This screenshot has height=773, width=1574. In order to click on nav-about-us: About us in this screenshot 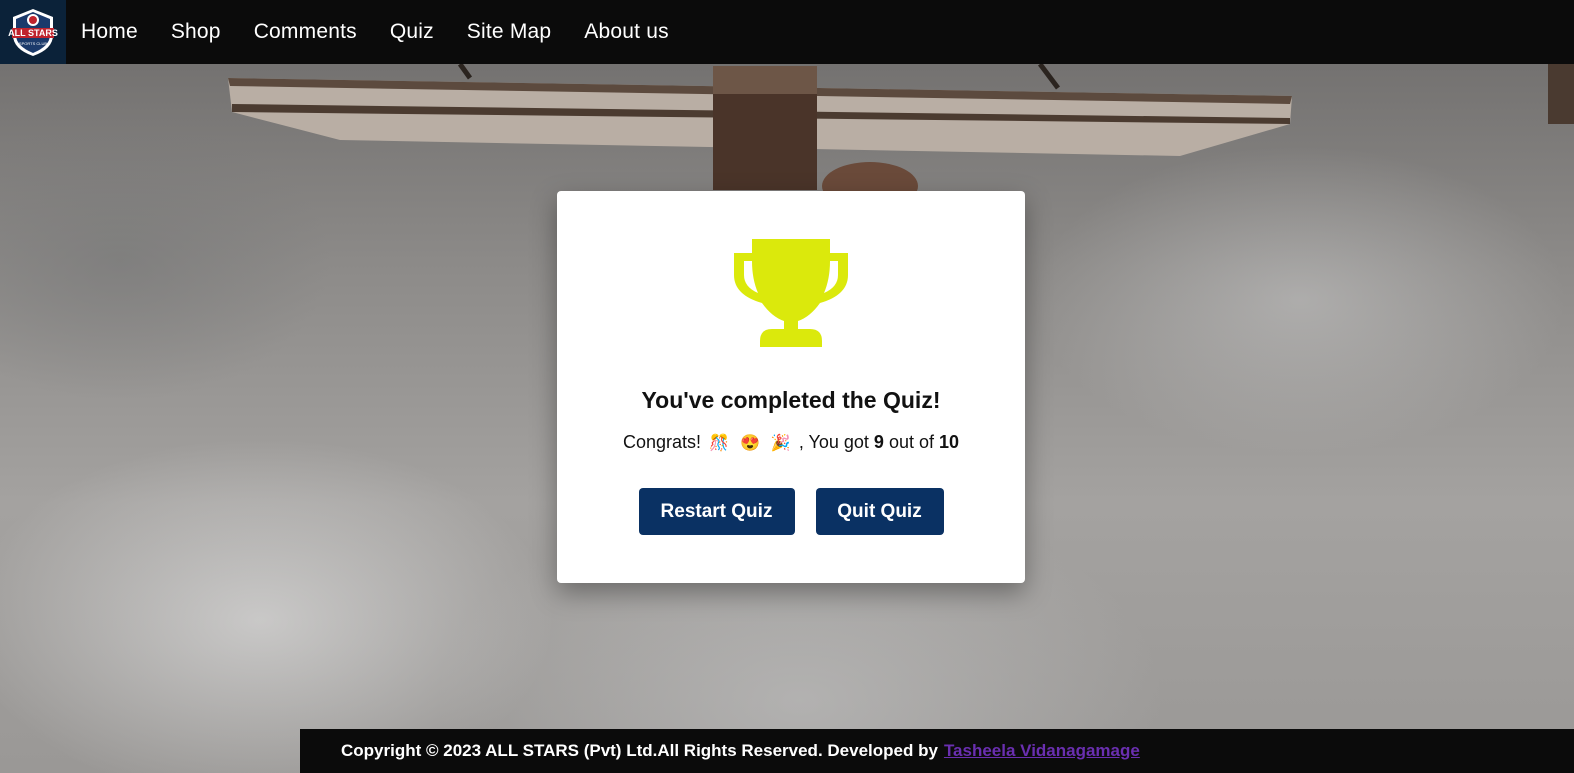, I will do `click(626, 32)`.